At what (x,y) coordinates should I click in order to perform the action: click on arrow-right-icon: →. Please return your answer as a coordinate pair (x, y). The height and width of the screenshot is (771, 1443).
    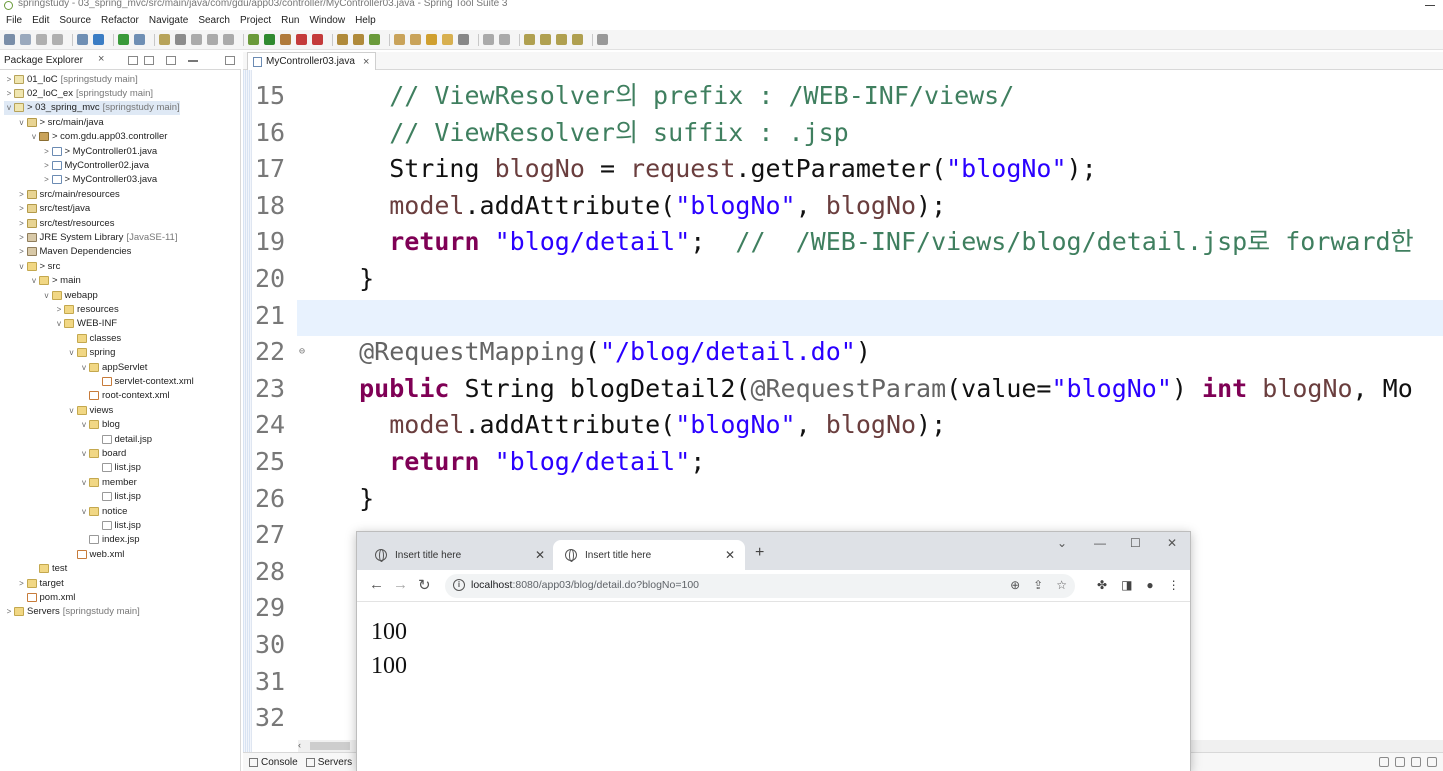
    Looking at the image, I should click on (400, 584).